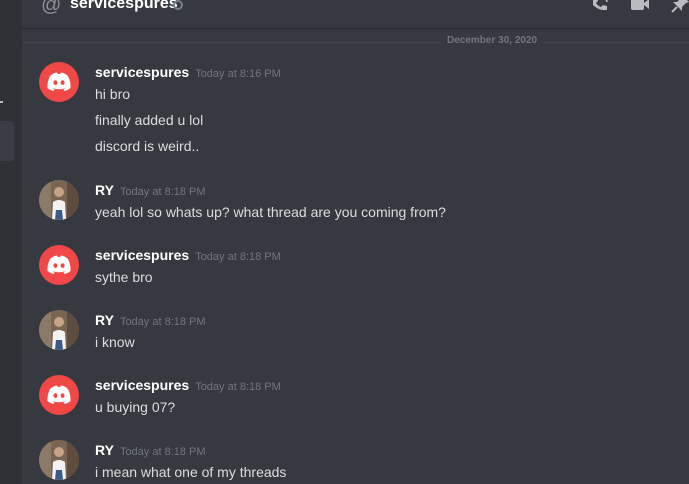 Image resolution: width=689 pixels, height=484 pixels. I want to click on channel-name: servicespures, so click(124, 6).